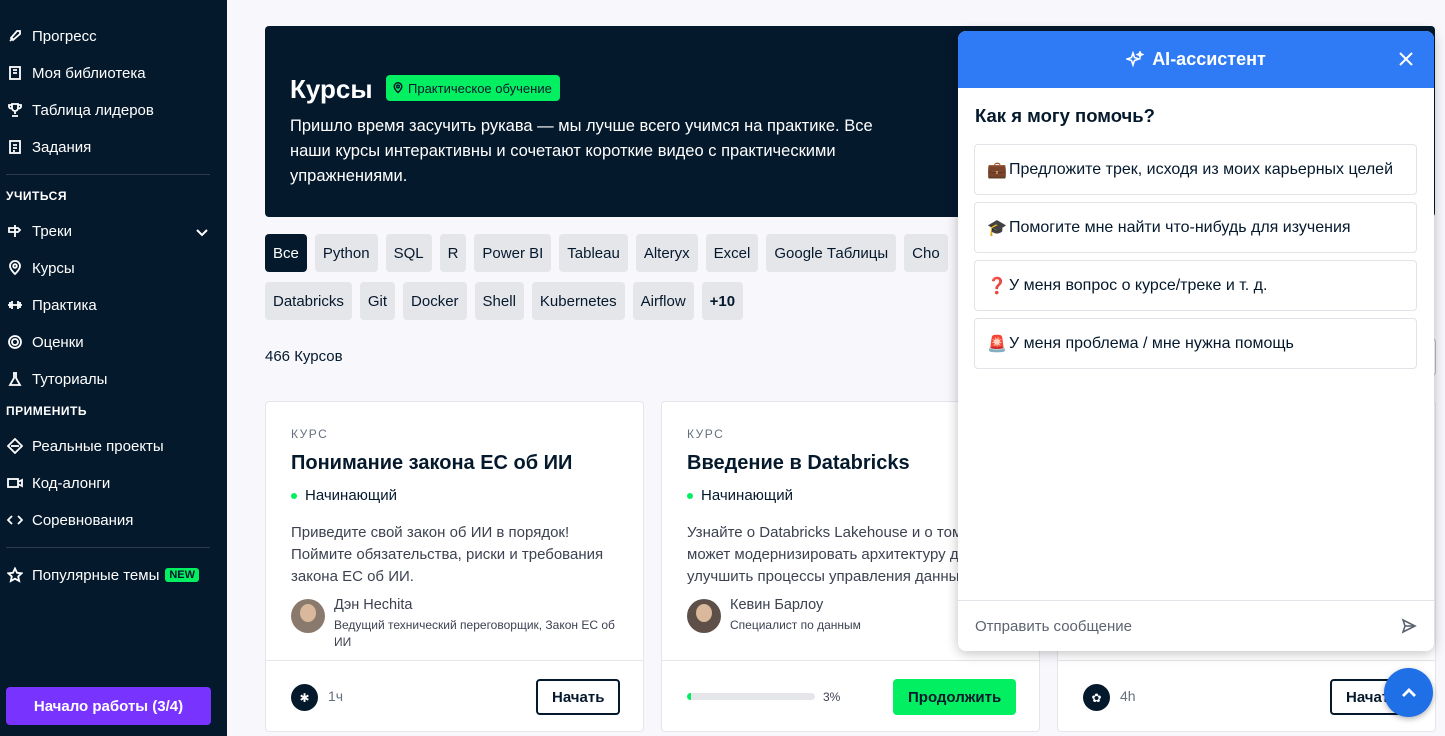  I want to click on technology-icon: ✱, so click(304, 697).